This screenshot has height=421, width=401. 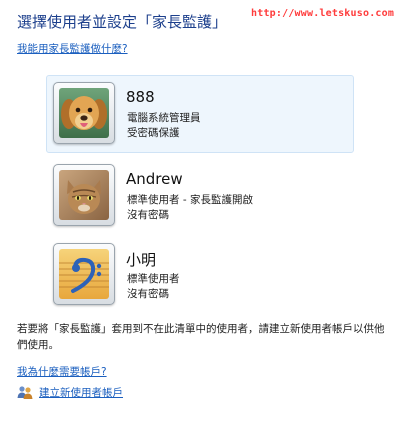 I want to click on user-tile-andrew: Andrew 標準使用者 - 家長監護開啟 沒有密碼, so click(x=199, y=196).